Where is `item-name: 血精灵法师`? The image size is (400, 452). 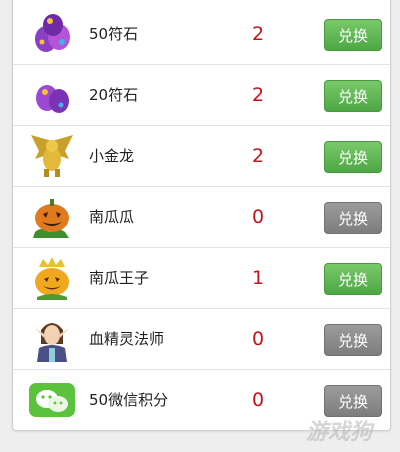
item-name: 血精灵法师 is located at coordinates (127, 339).